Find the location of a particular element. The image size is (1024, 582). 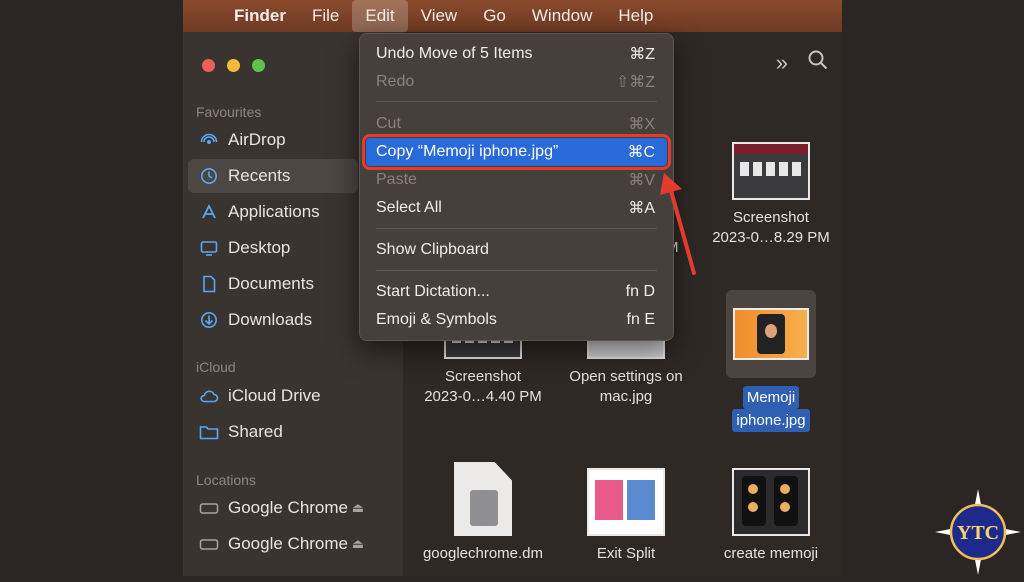

section-icloud: iCloud is located at coordinates (216, 367).